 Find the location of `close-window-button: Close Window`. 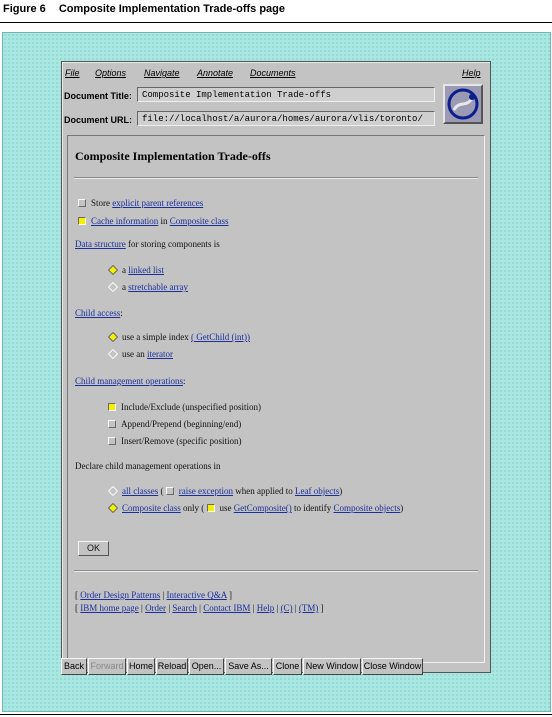

close-window-button: Close Window is located at coordinates (392, 666).